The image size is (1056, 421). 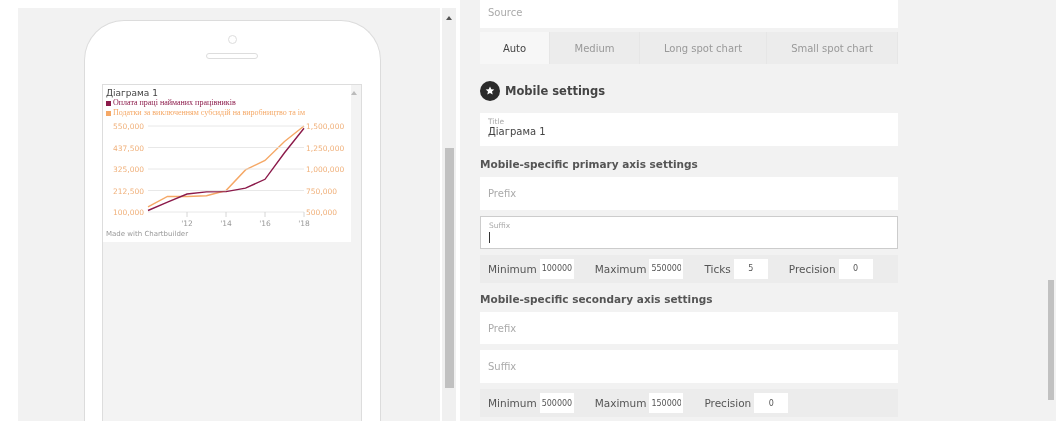 What do you see at coordinates (689, 14) in the screenshot?
I see `source-field: Source` at bounding box center [689, 14].